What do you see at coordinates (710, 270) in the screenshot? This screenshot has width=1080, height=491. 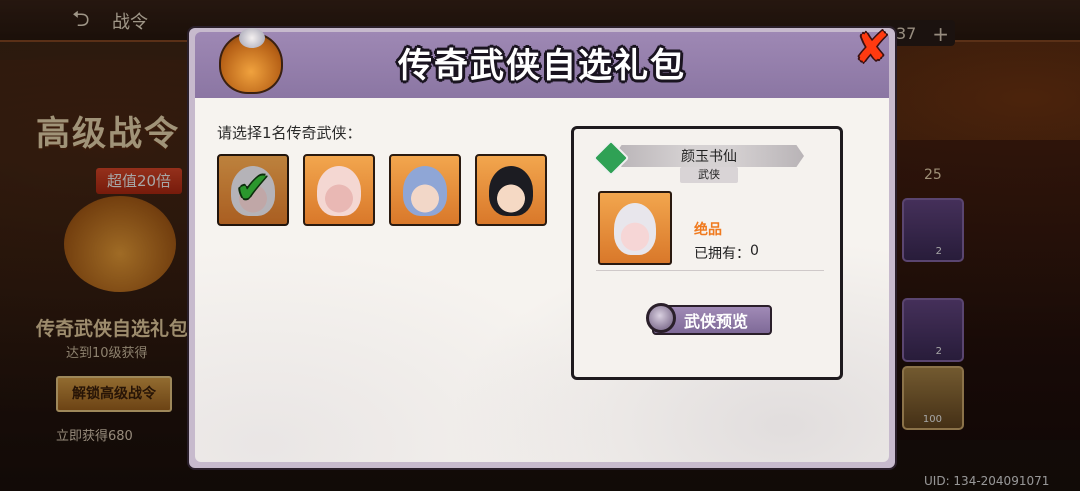 I see `divider` at bounding box center [710, 270].